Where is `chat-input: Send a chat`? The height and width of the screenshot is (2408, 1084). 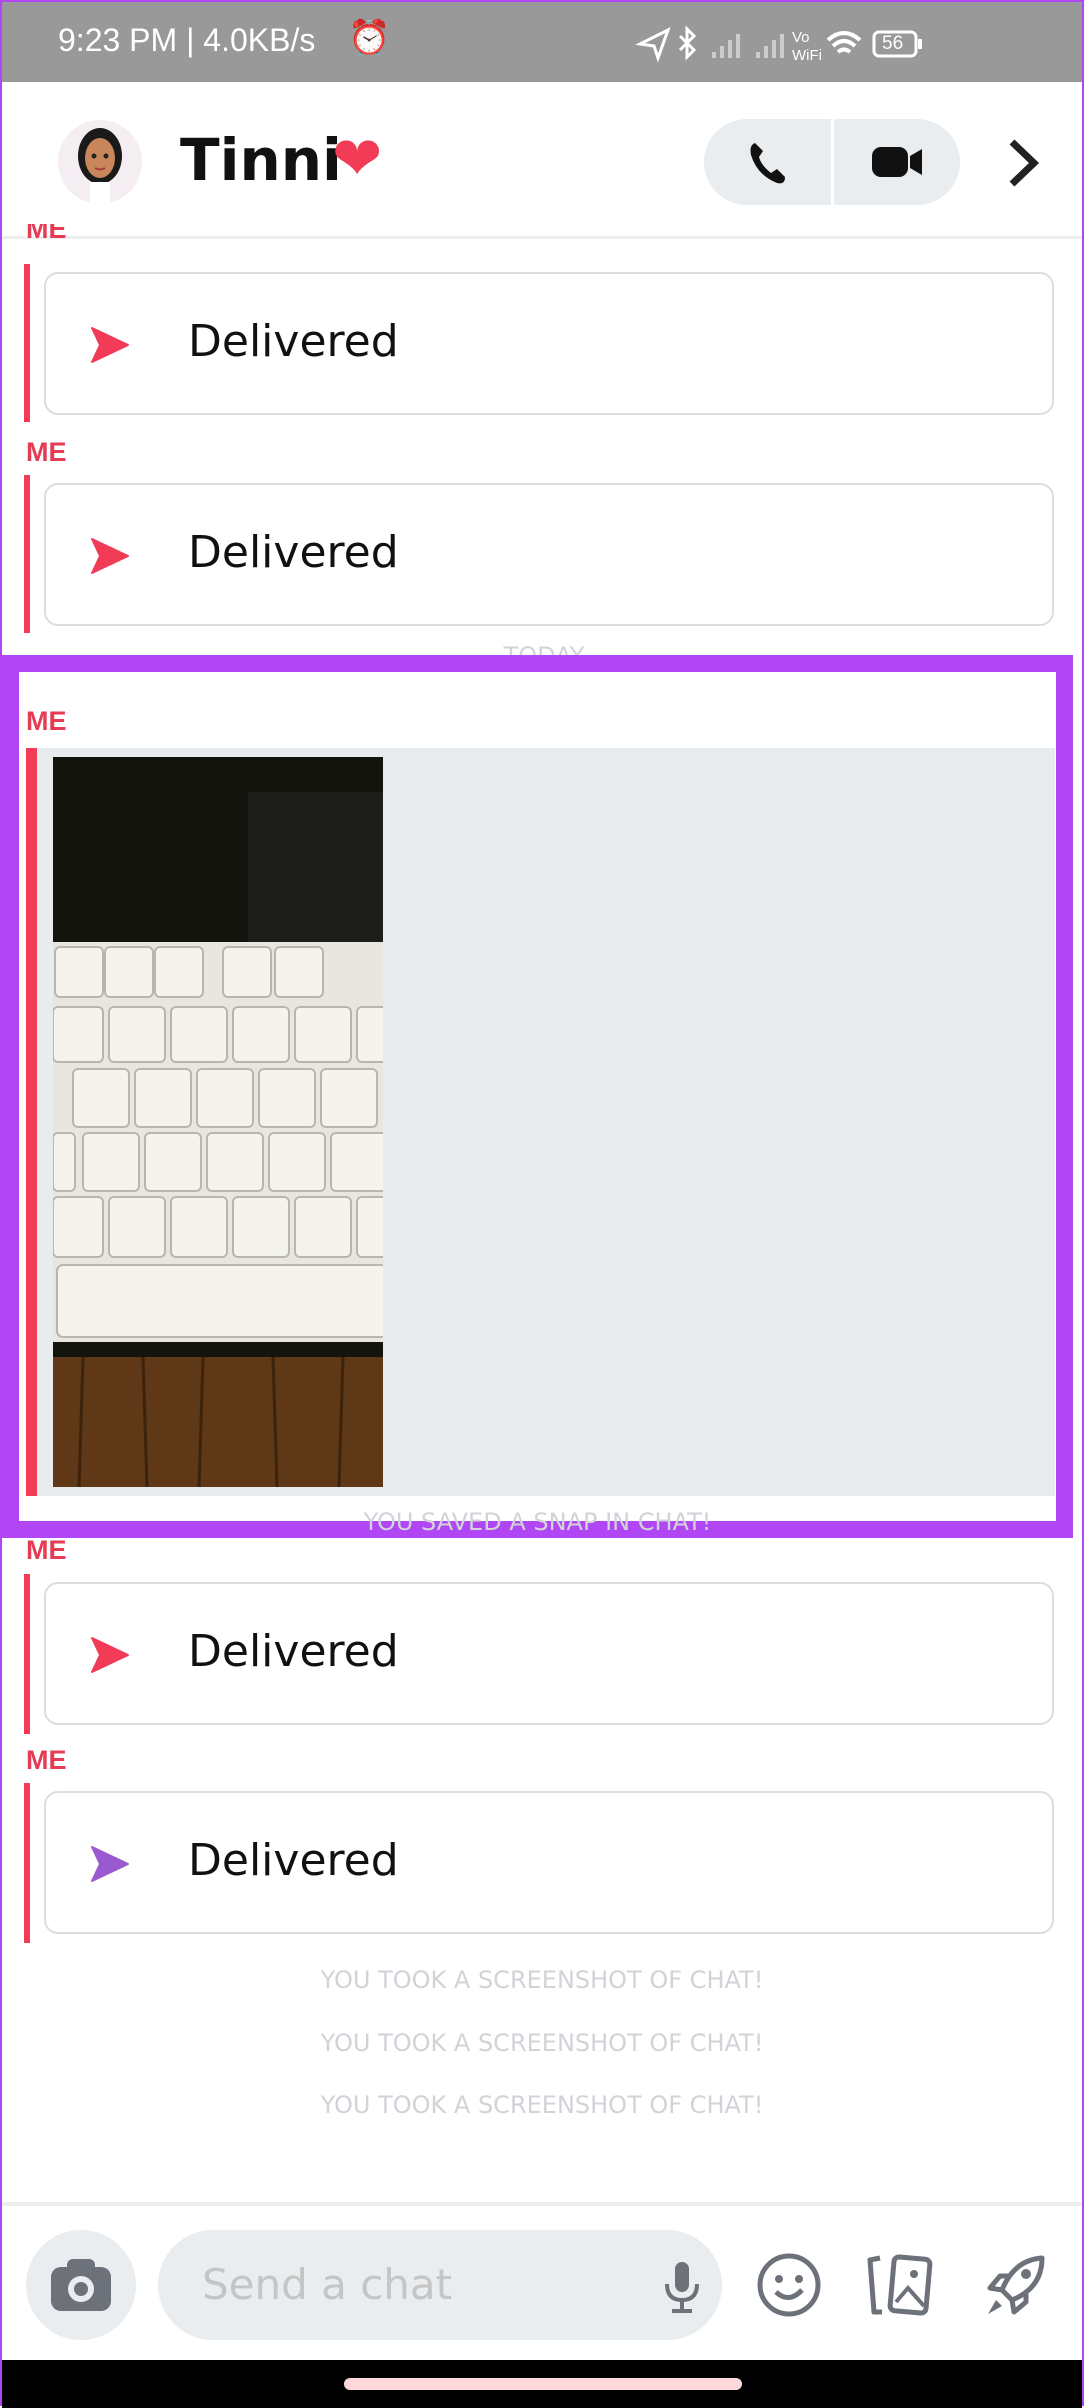 chat-input: Send a chat is located at coordinates (440, 2285).